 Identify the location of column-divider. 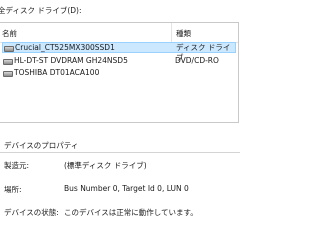
(171, 32).